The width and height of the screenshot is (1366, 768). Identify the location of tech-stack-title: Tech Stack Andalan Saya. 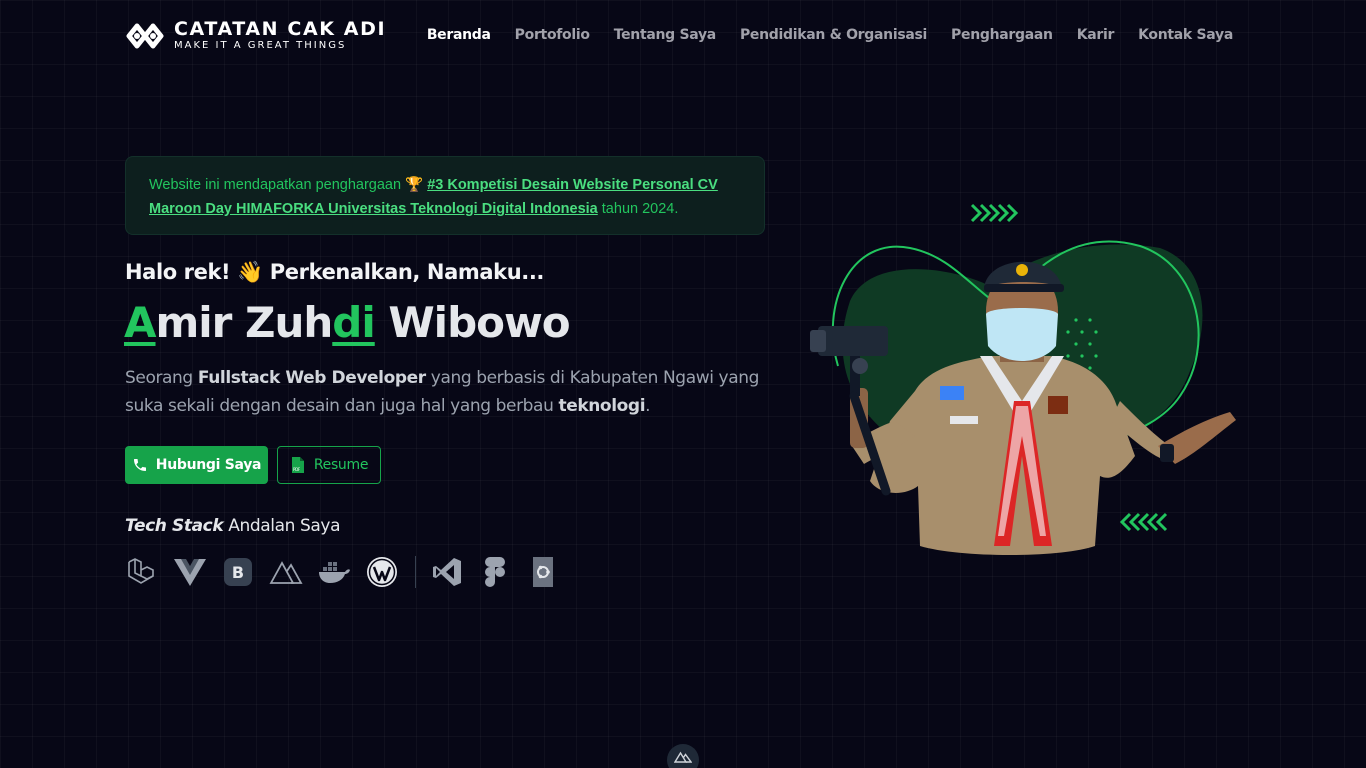
(232, 526).